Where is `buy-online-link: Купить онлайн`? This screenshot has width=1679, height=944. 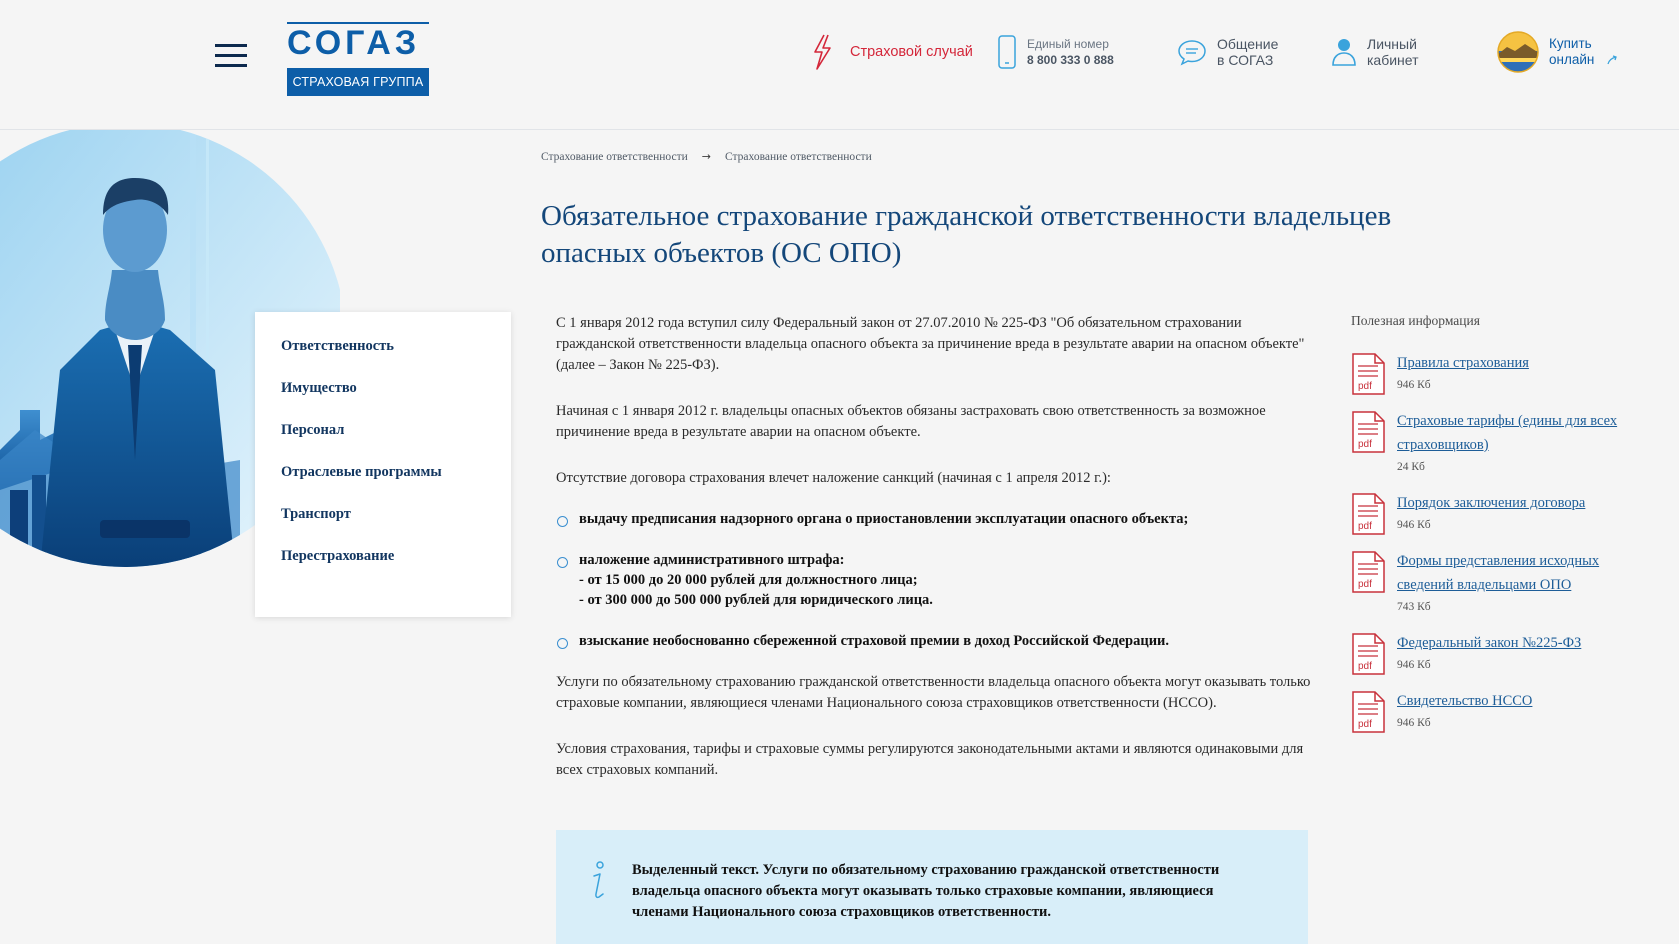 buy-online-link: Купить онлайн is located at coordinates (1557, 52).